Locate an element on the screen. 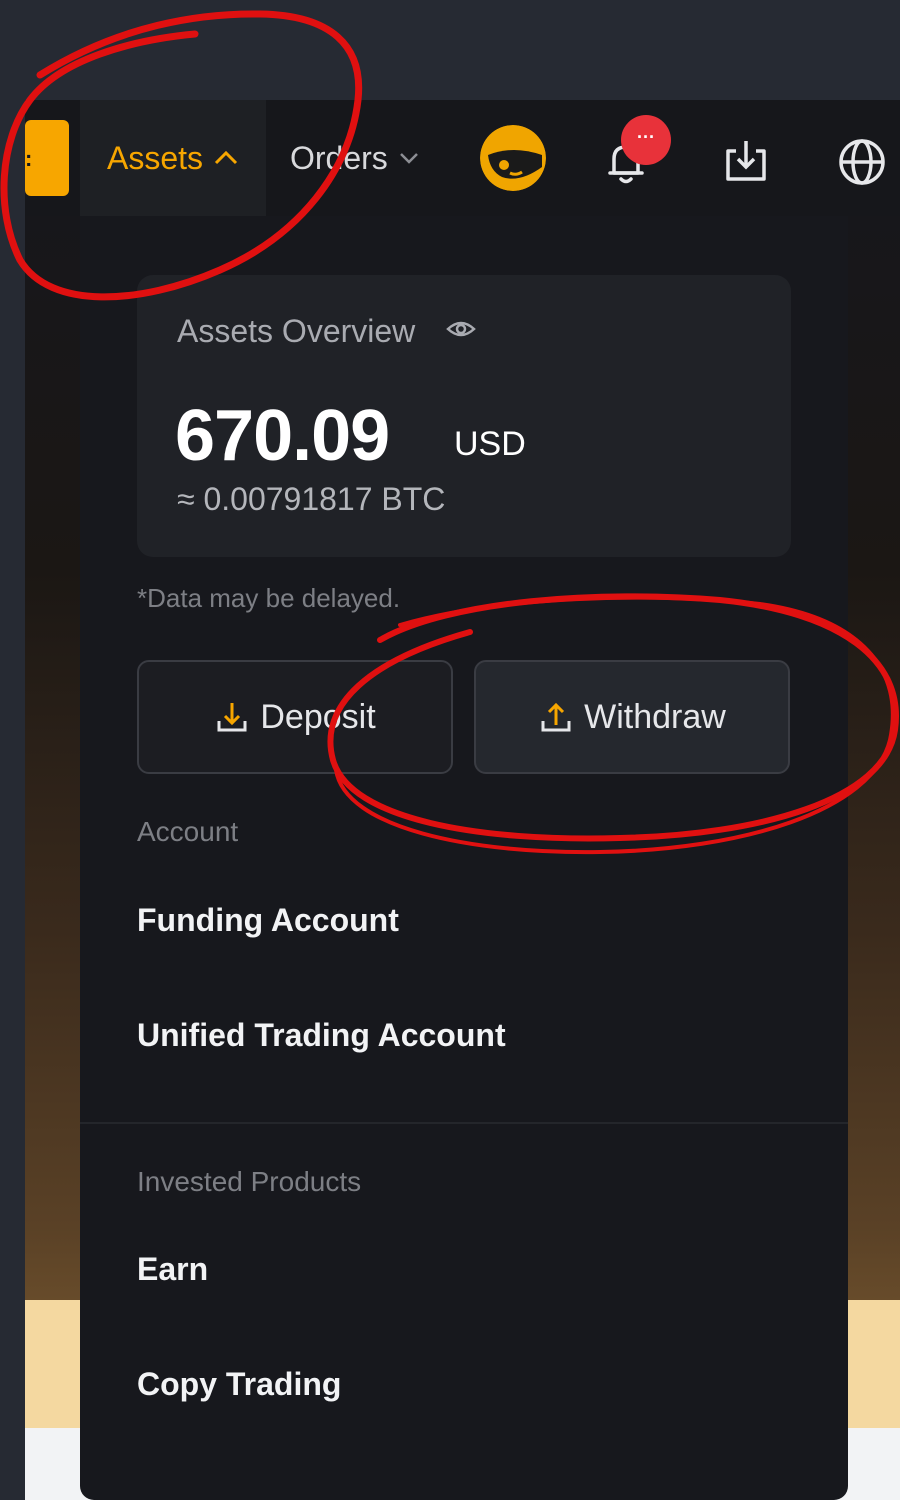  withdraw-icon is located at coordinates (556, 717).